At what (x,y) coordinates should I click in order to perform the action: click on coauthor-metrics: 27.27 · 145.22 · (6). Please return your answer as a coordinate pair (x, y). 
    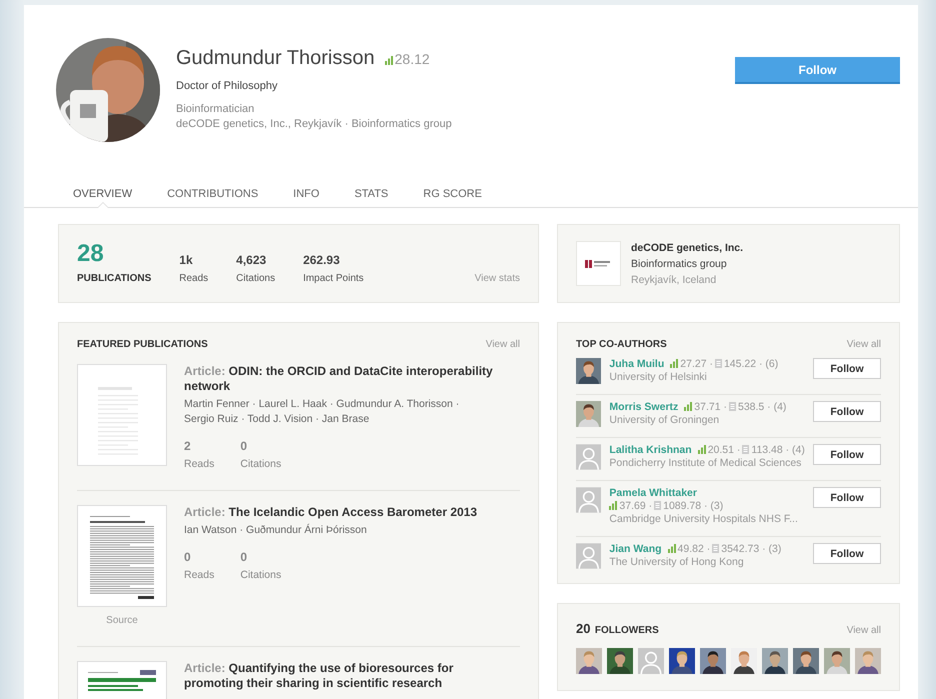
    Looking at the image, I should click on (724, 364).